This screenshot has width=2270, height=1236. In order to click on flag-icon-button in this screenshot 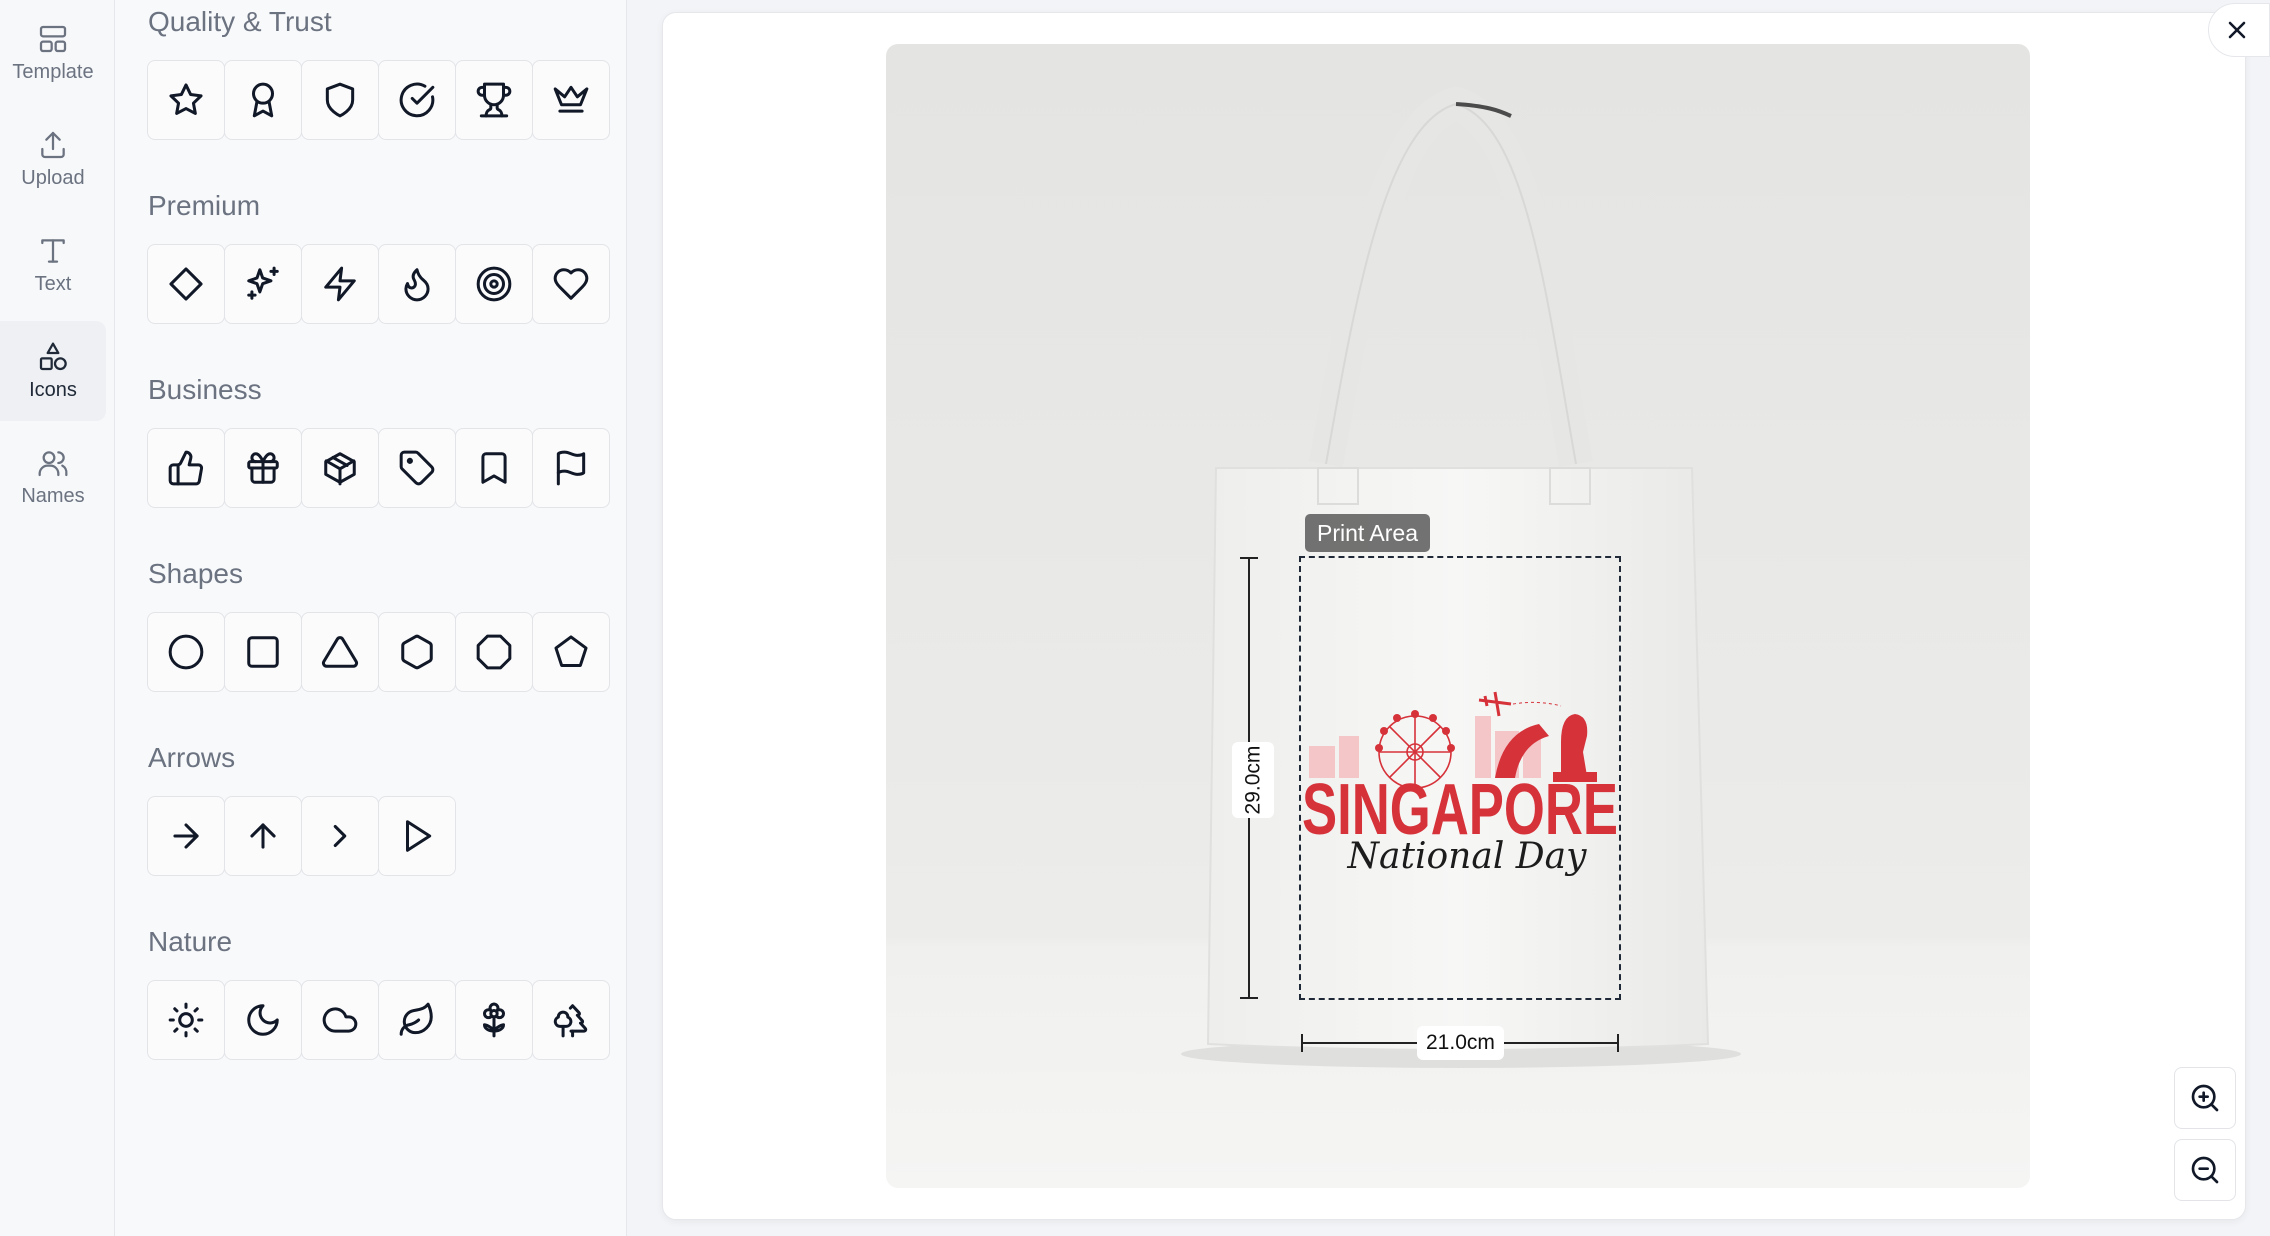, I will do `click(571, 468)`.